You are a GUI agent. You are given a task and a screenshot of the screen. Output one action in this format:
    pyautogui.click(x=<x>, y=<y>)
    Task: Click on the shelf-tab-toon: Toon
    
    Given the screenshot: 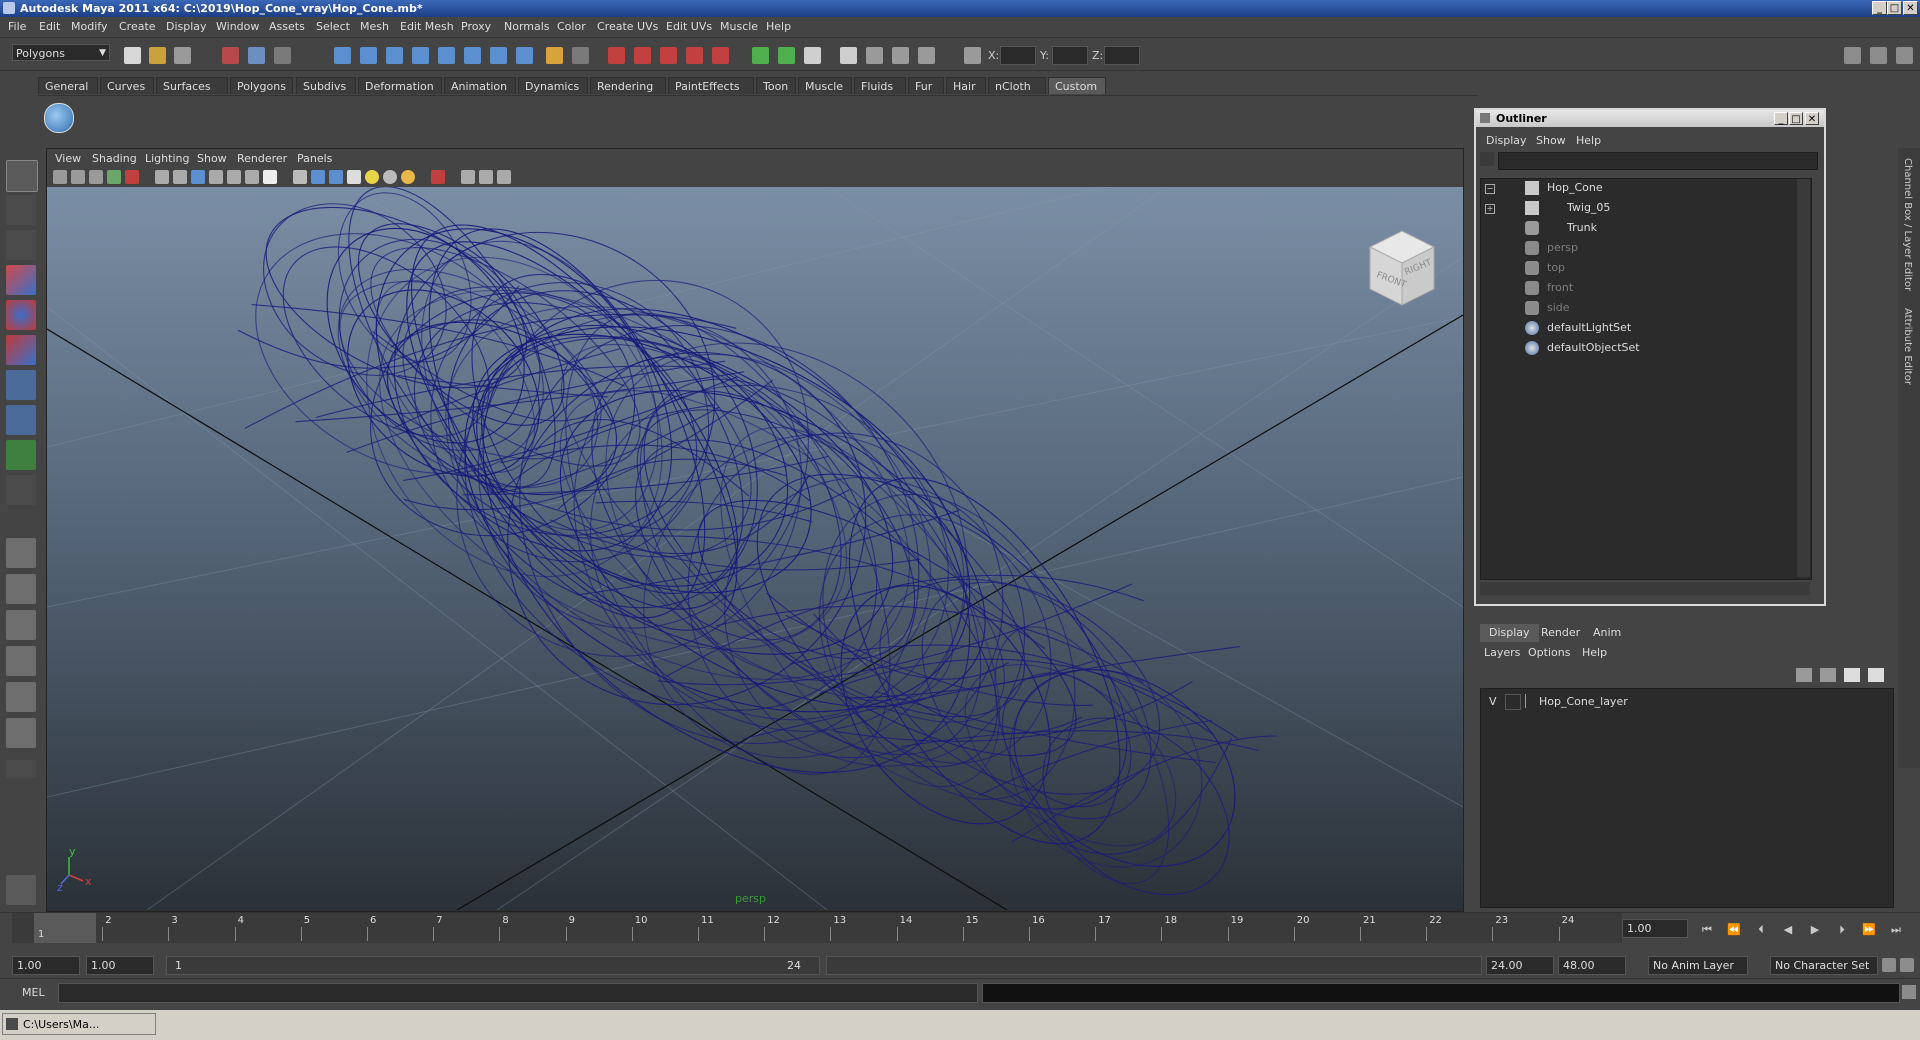 What is the action you would take?
    pyautogui.click(x=776, y=85)
    